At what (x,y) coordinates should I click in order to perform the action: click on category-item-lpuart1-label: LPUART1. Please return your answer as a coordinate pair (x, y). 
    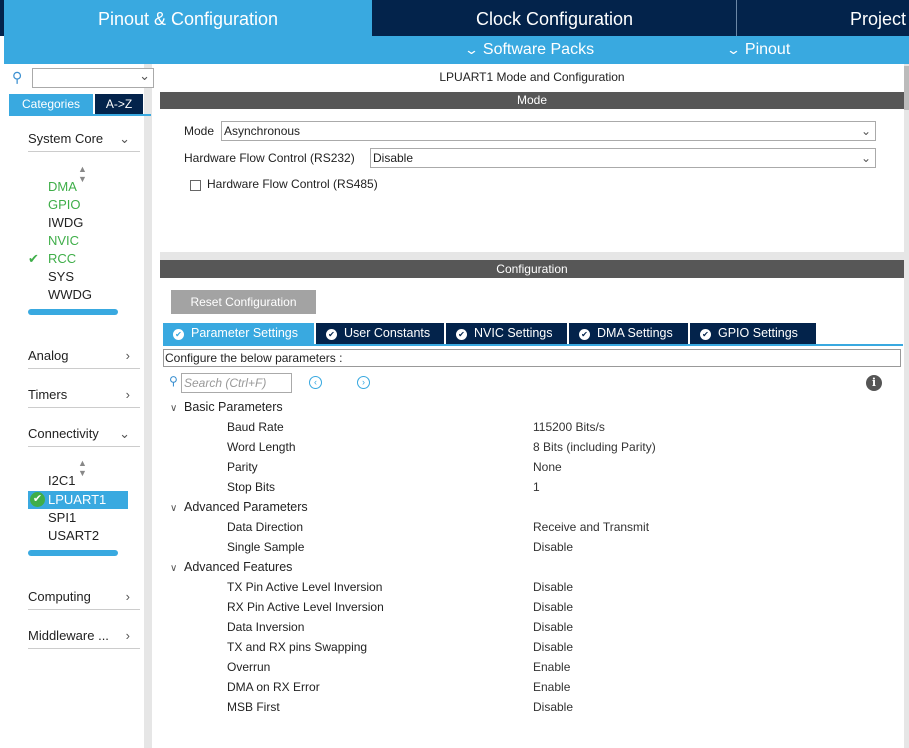
    Looking at the image, I should click on (77, 499).